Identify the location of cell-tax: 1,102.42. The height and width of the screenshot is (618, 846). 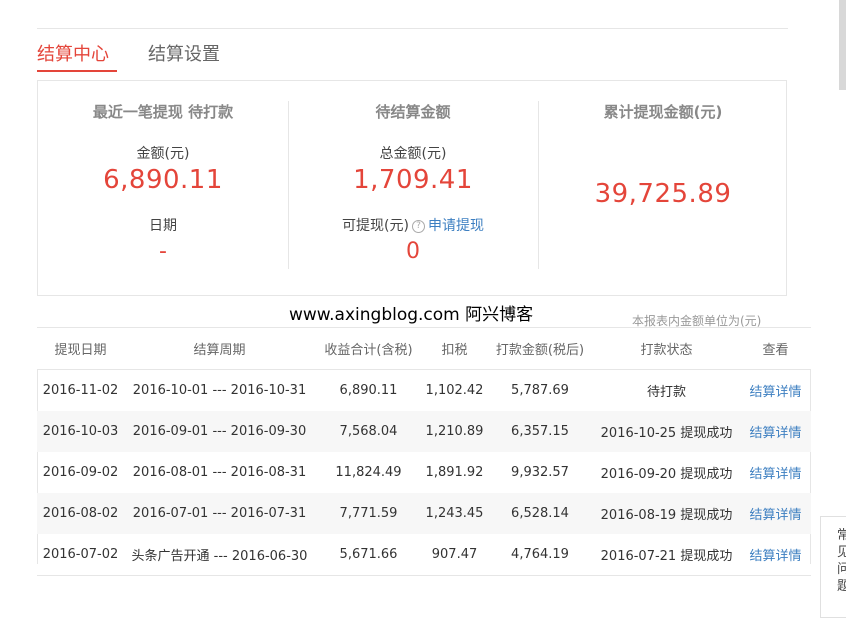
(454, 390).